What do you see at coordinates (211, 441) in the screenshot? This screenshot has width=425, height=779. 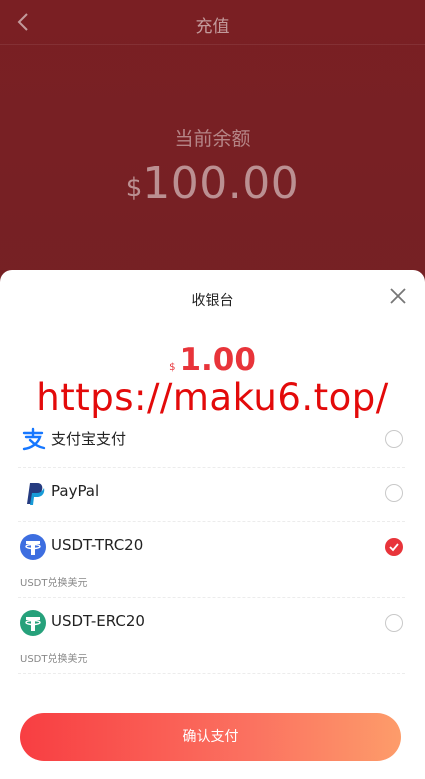 I see `payment-method-alipay: 支付宝支付` at bounding box center [211, 441].